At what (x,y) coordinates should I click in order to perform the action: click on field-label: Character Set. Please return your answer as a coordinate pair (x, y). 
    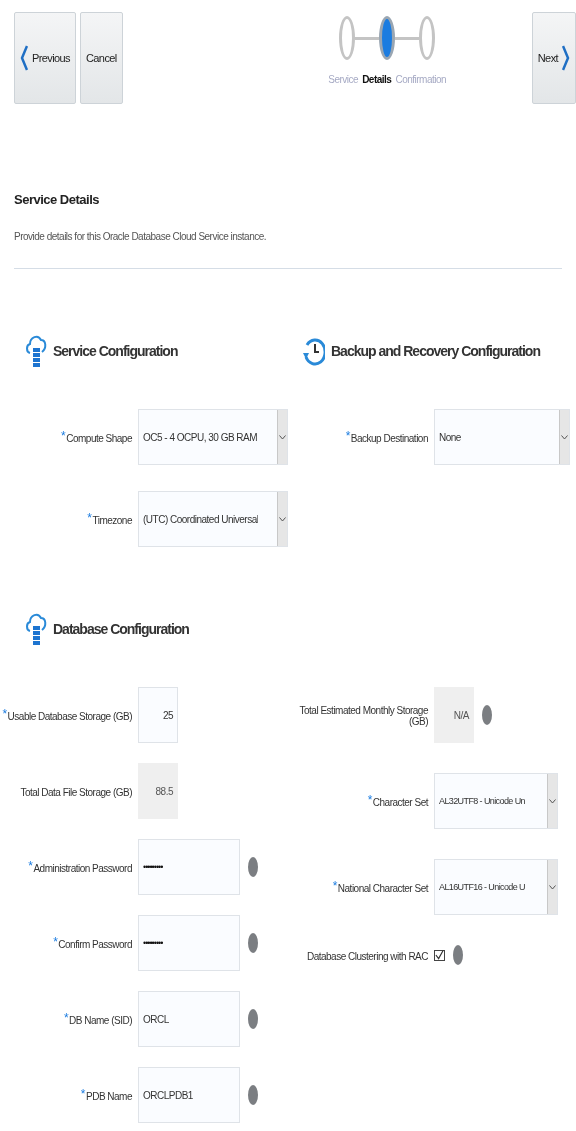
    Looking at the image, I should click on (400, 801).